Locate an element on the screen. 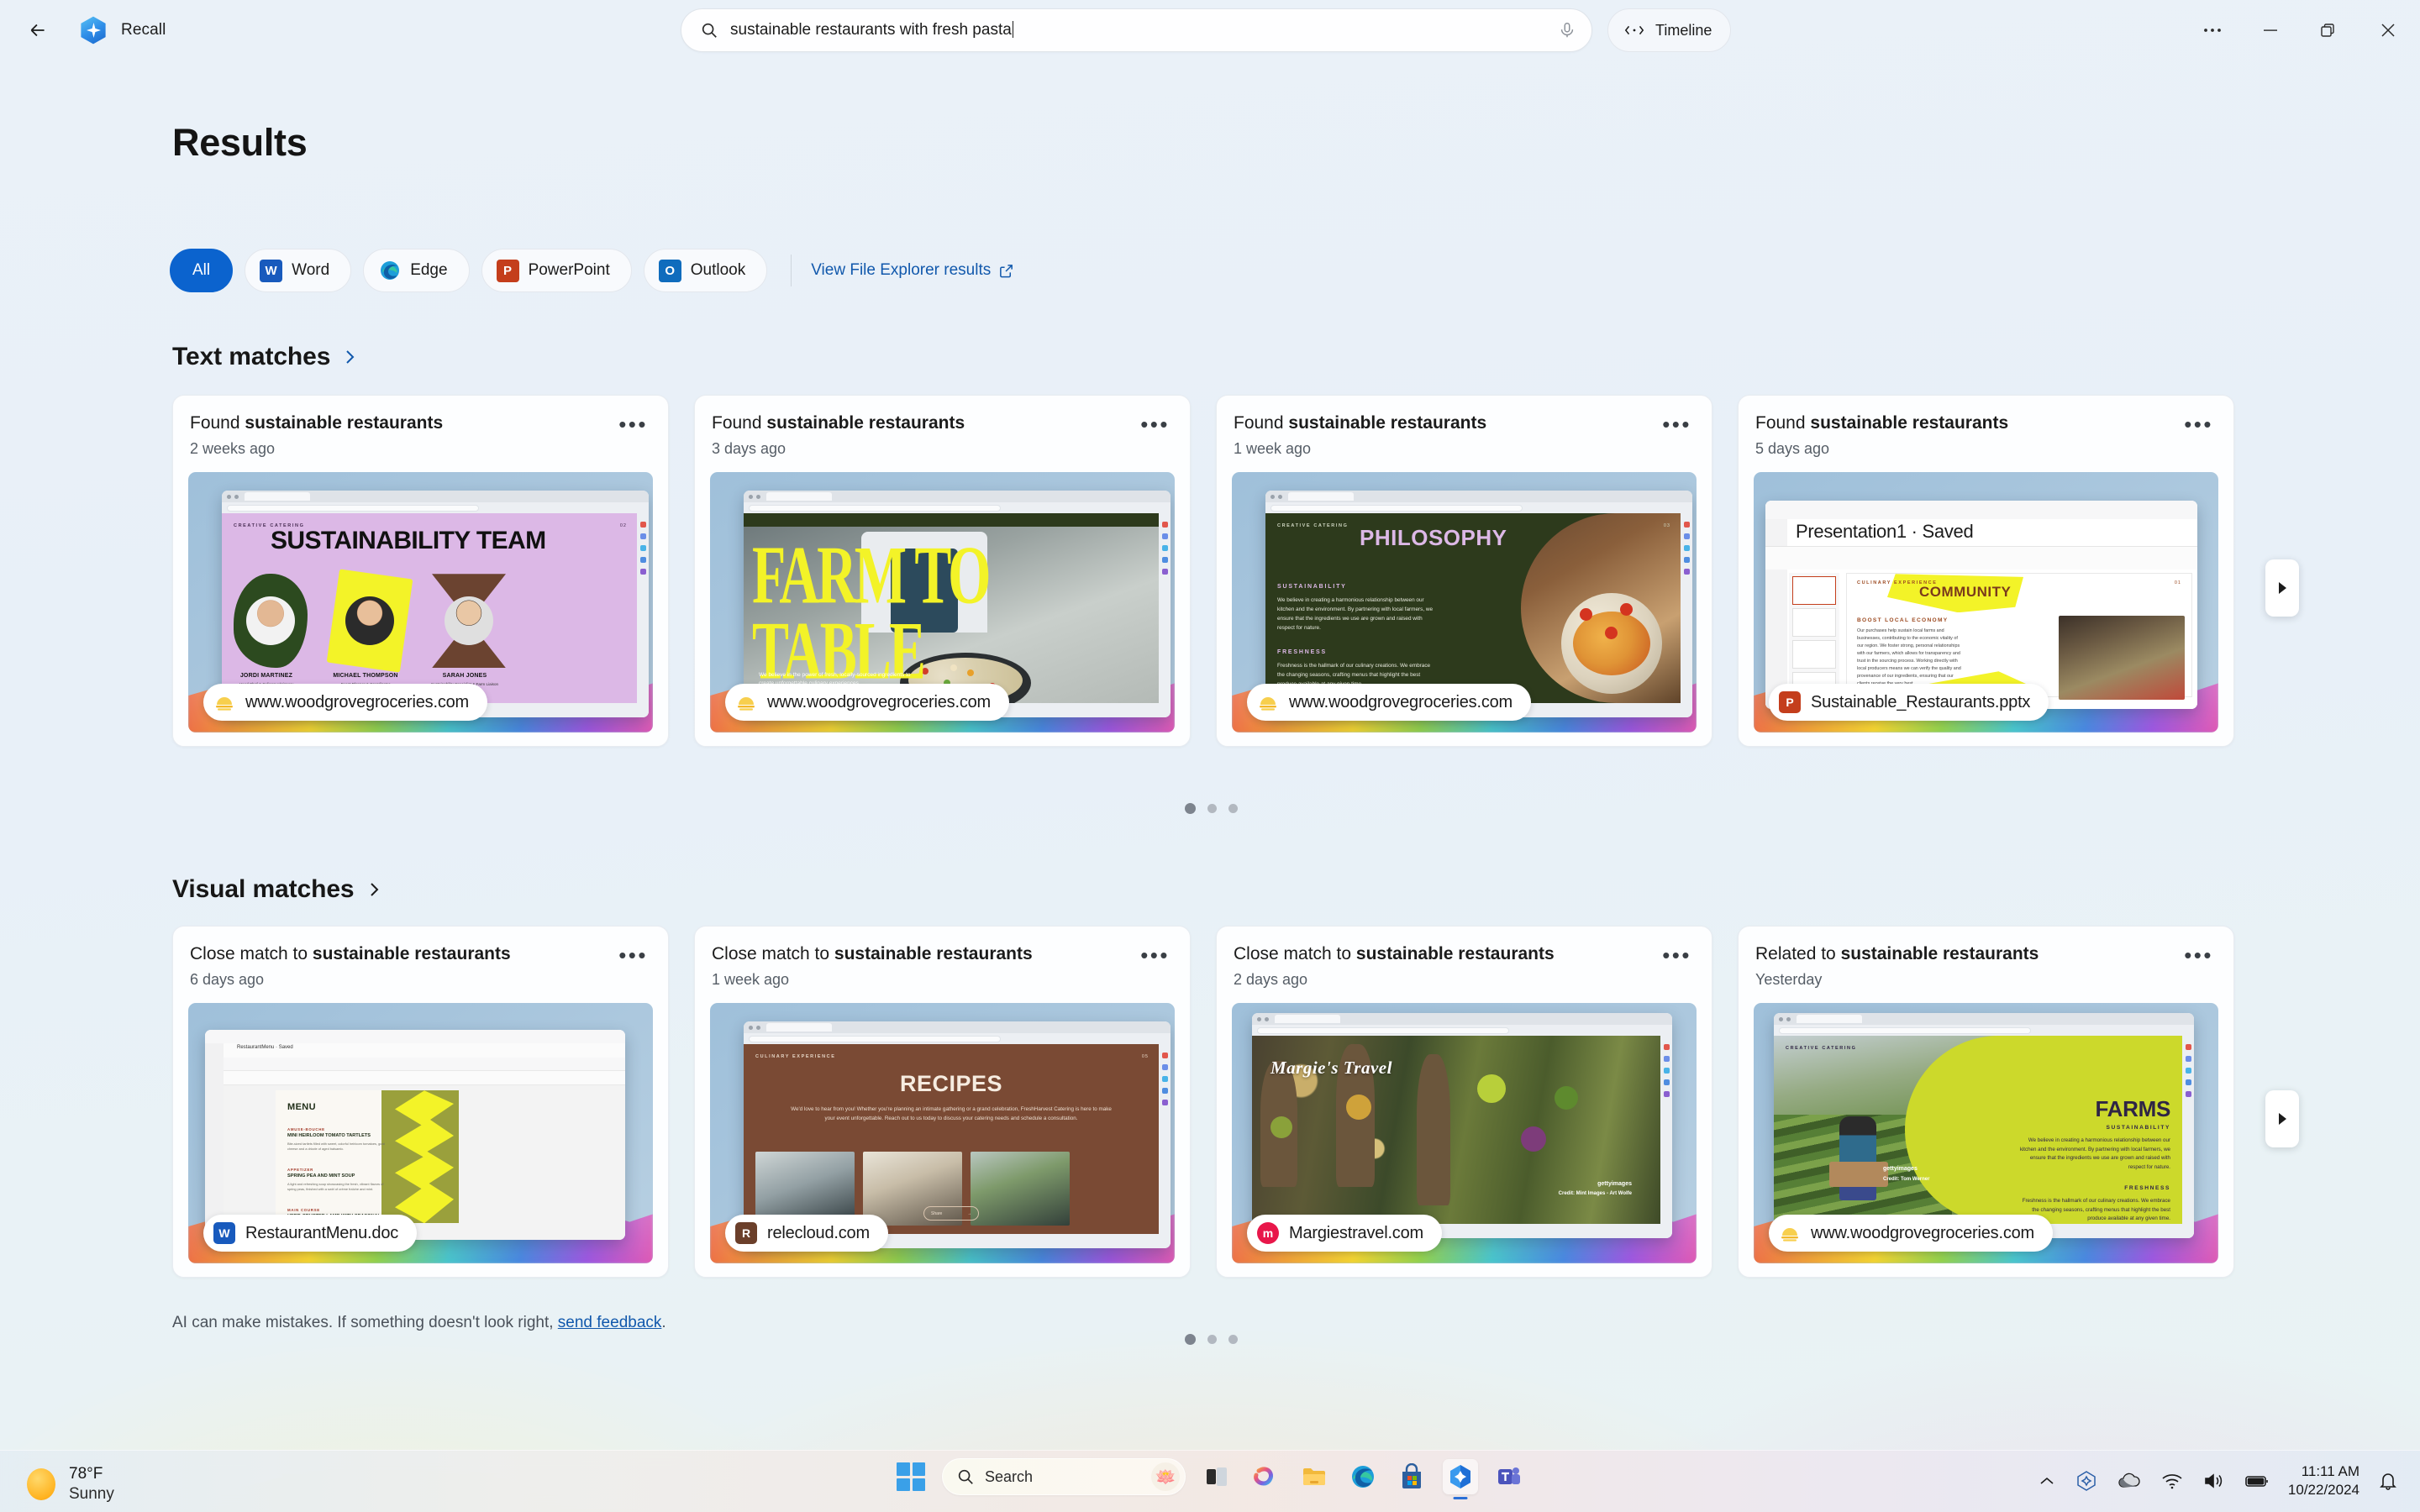 The height and width of the screenshot is (1512, 2420). carousel-next-button-text-matches is located at coordinates (2282, 588).